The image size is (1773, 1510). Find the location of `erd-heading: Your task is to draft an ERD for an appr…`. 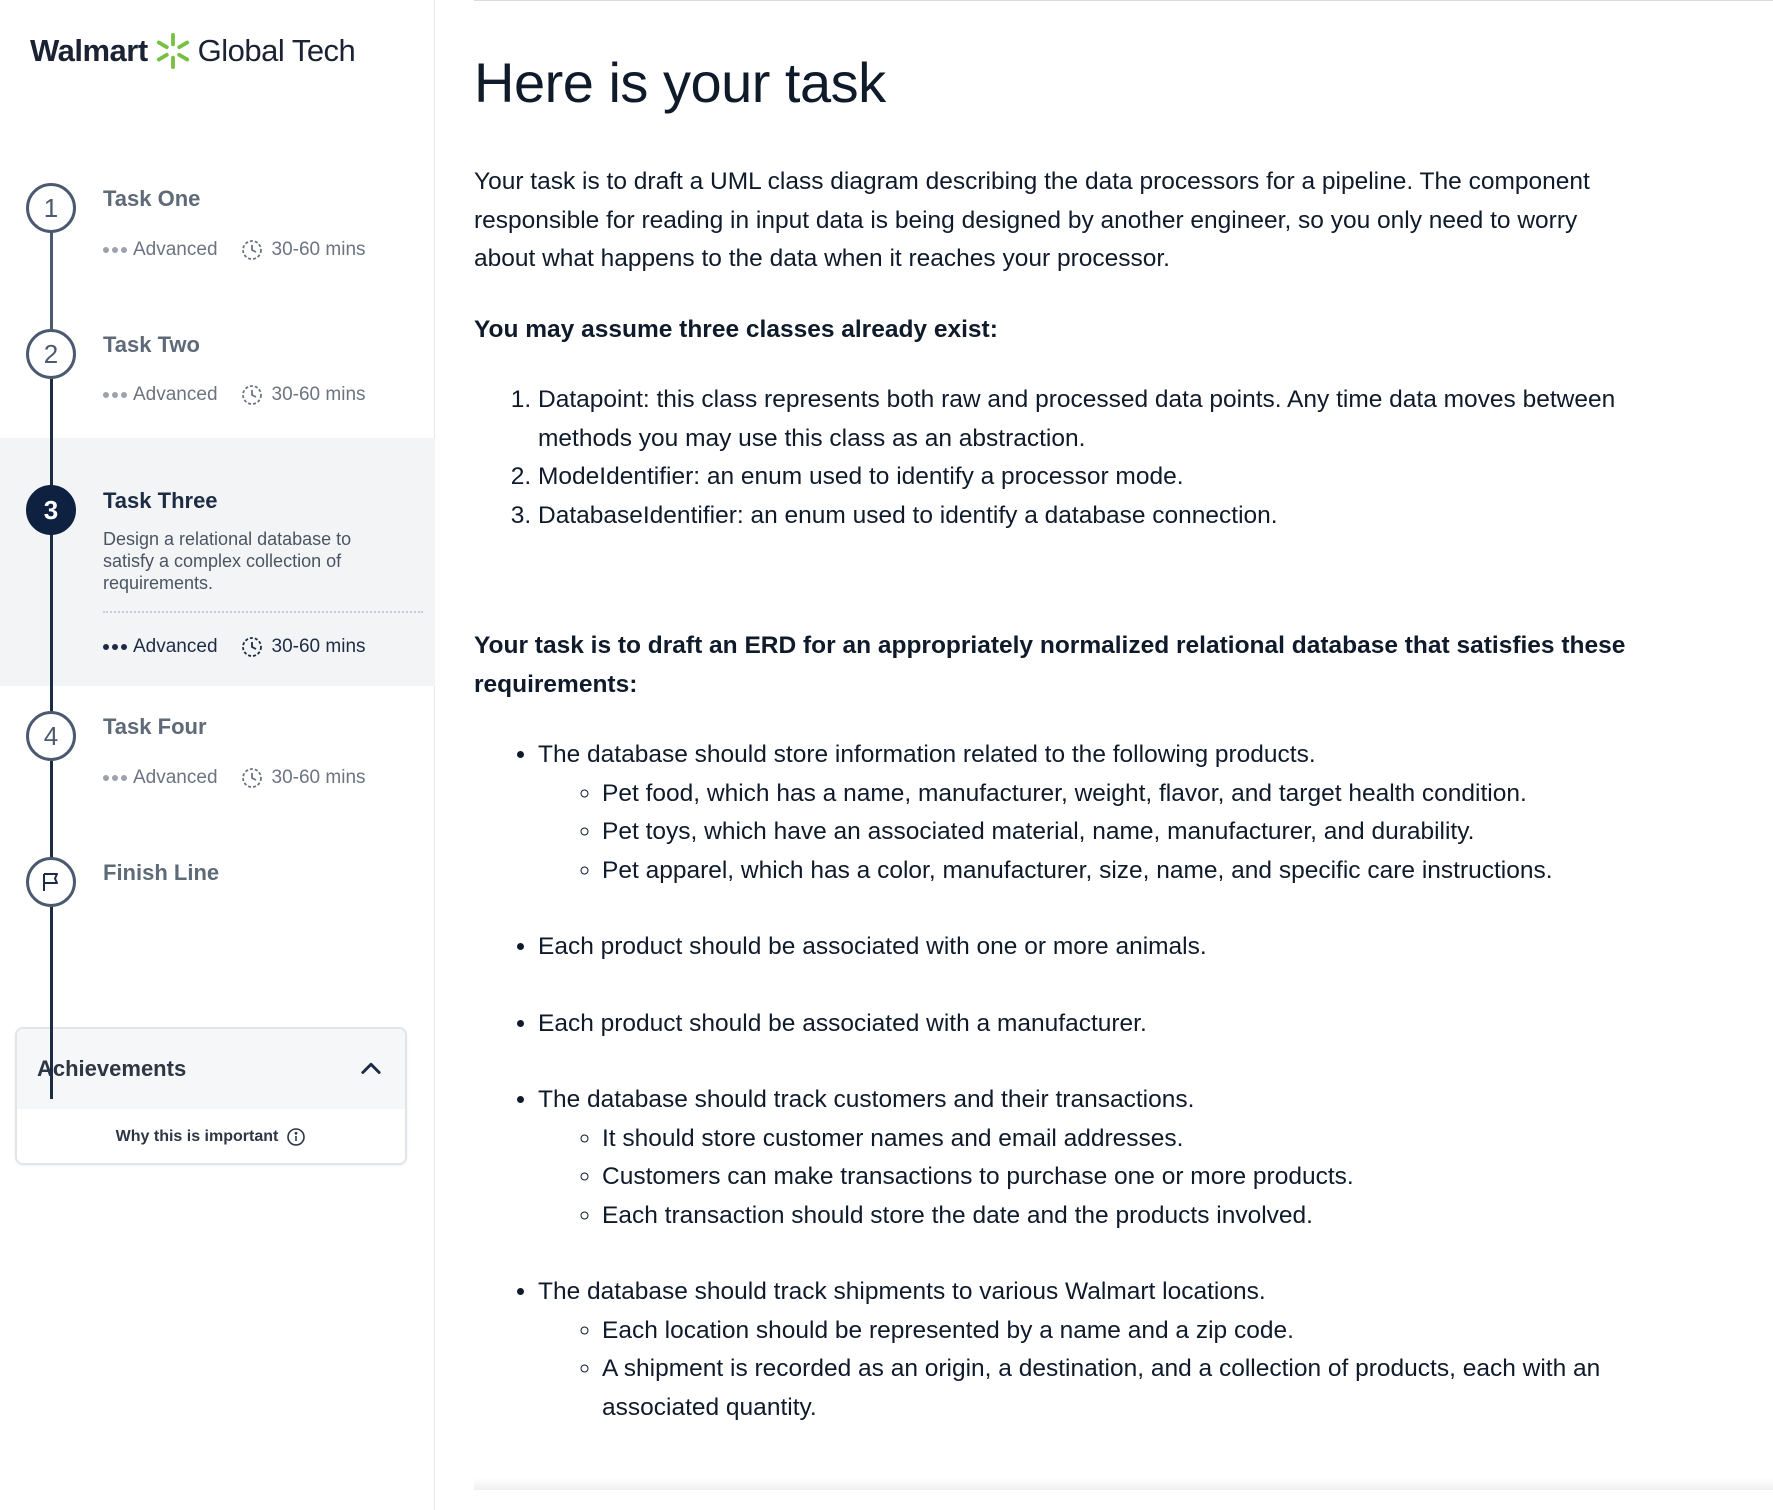

erd-heading: Your task is to draft an ERD for an appr… is located at coordinates (1050, 665).